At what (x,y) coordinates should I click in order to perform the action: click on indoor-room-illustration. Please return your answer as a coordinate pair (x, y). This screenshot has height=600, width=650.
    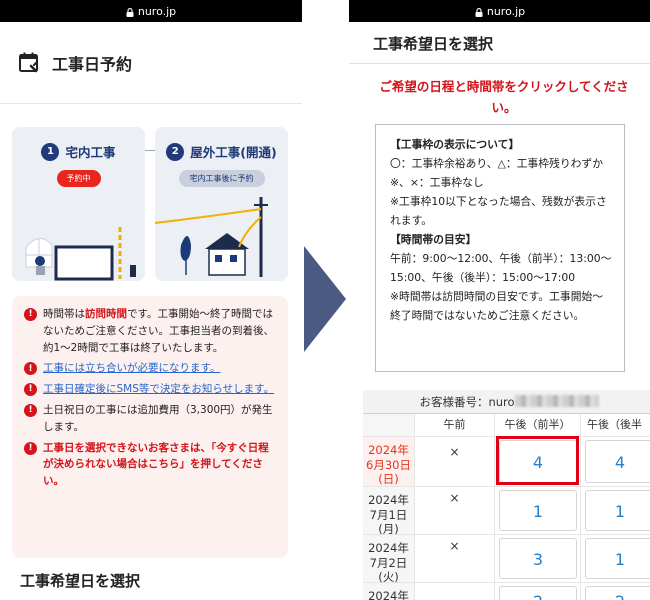
    Looking at the image, I should click on (80, 254).